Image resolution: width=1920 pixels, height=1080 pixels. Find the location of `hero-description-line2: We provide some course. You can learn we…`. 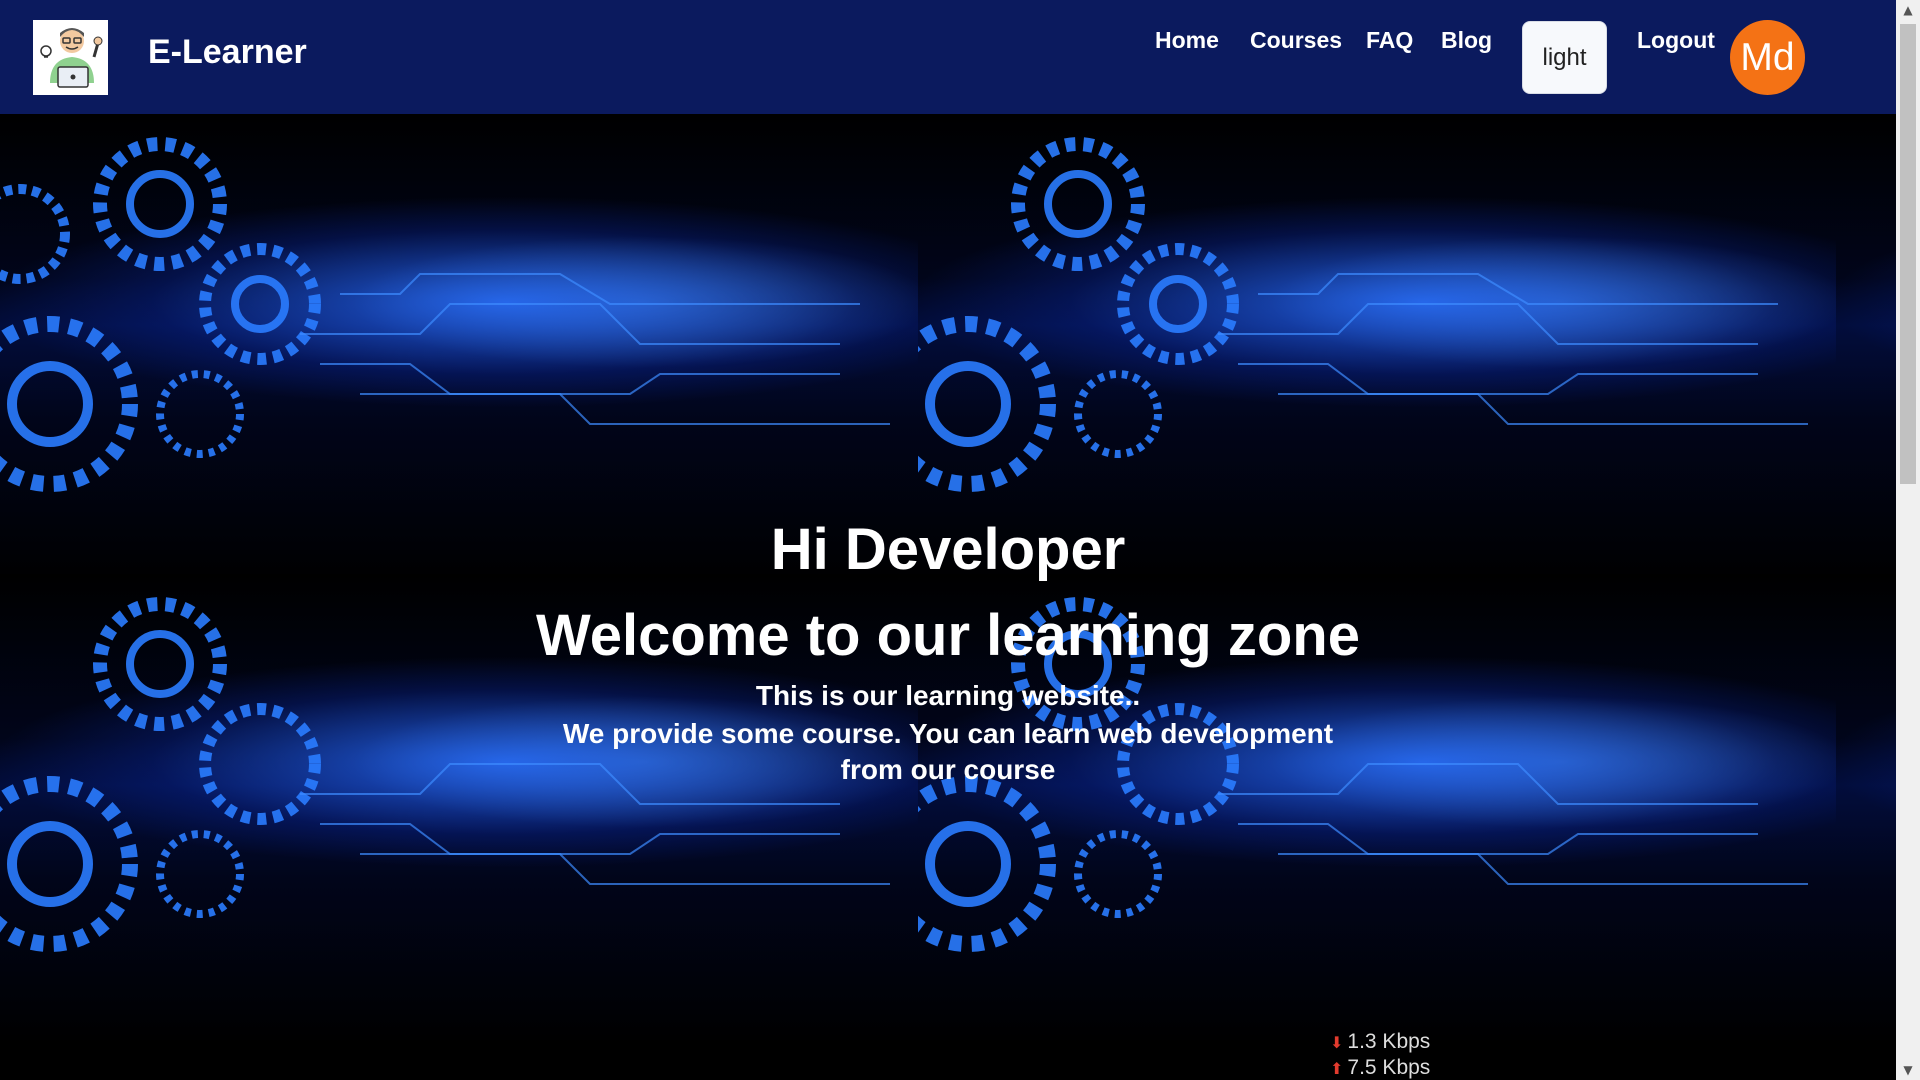

hero-description-line2: We provide some course. You can learn we… is located at coordinates (948, 733).